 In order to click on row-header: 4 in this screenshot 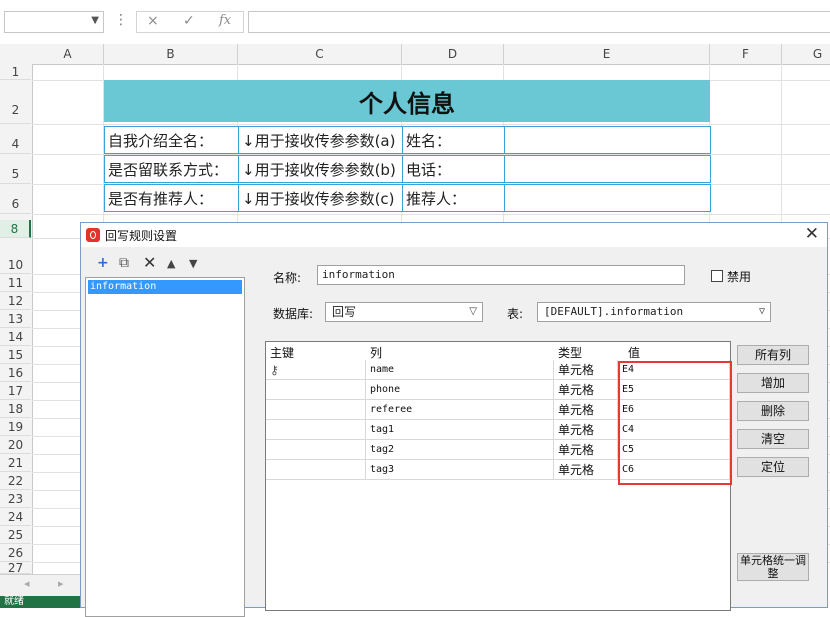, I will do `click(15, 139)`.